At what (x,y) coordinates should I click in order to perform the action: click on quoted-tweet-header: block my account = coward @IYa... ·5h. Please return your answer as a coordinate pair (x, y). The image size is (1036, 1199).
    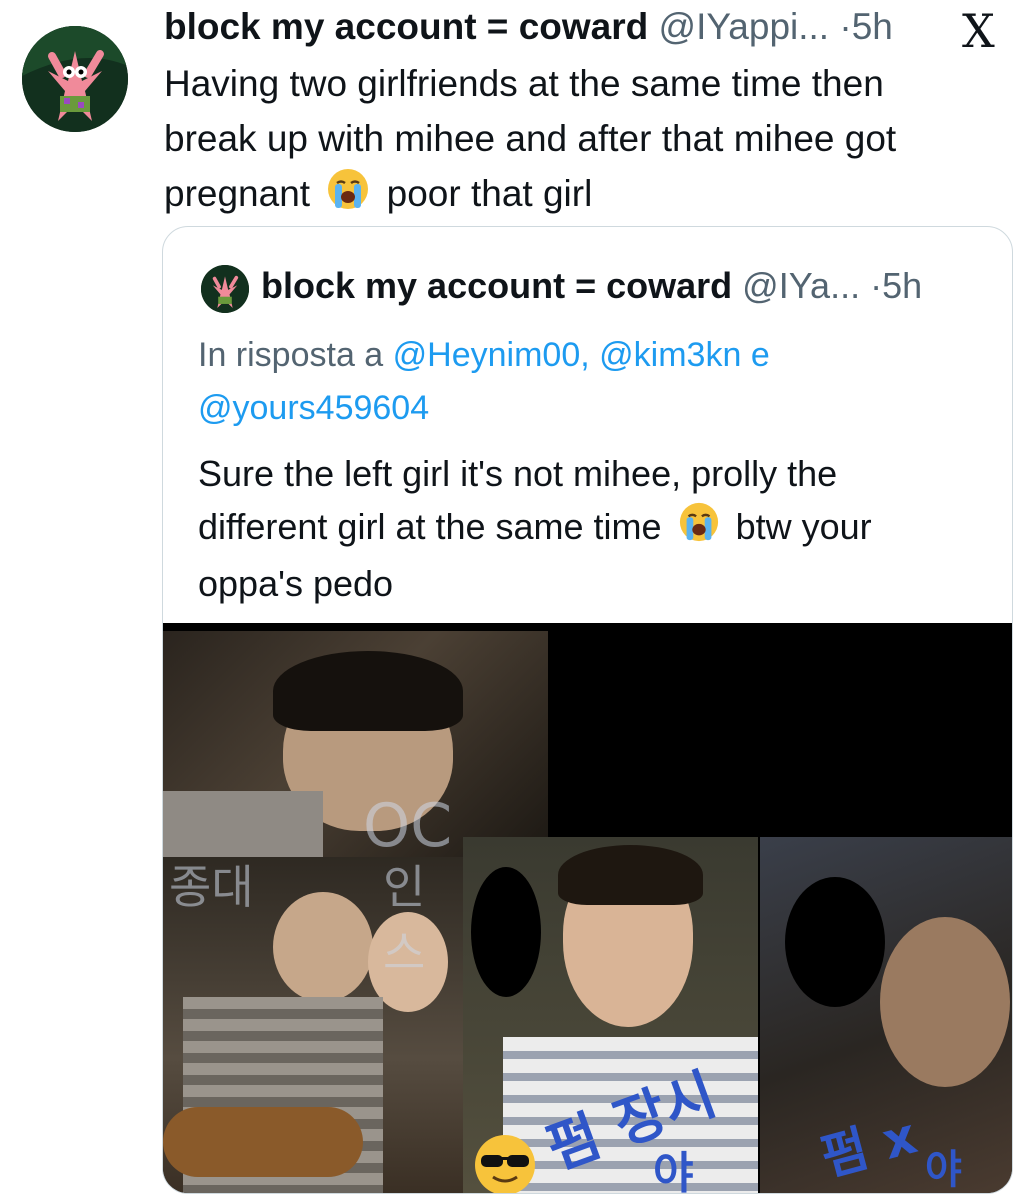
    Looking at the image, I should click on (591, 286).